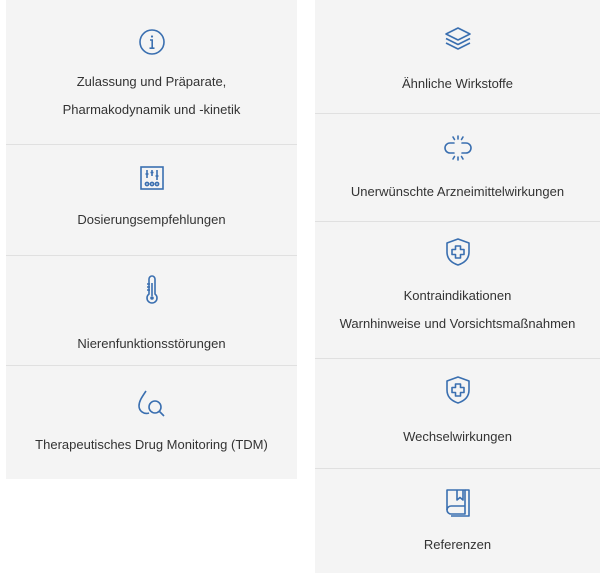 This screenshot has width=600, height=573. What do you see at coordinates (457, 521) in the screenshot?
I see `tile-referenzen: Referenzen` at bounding box center [457, 521].